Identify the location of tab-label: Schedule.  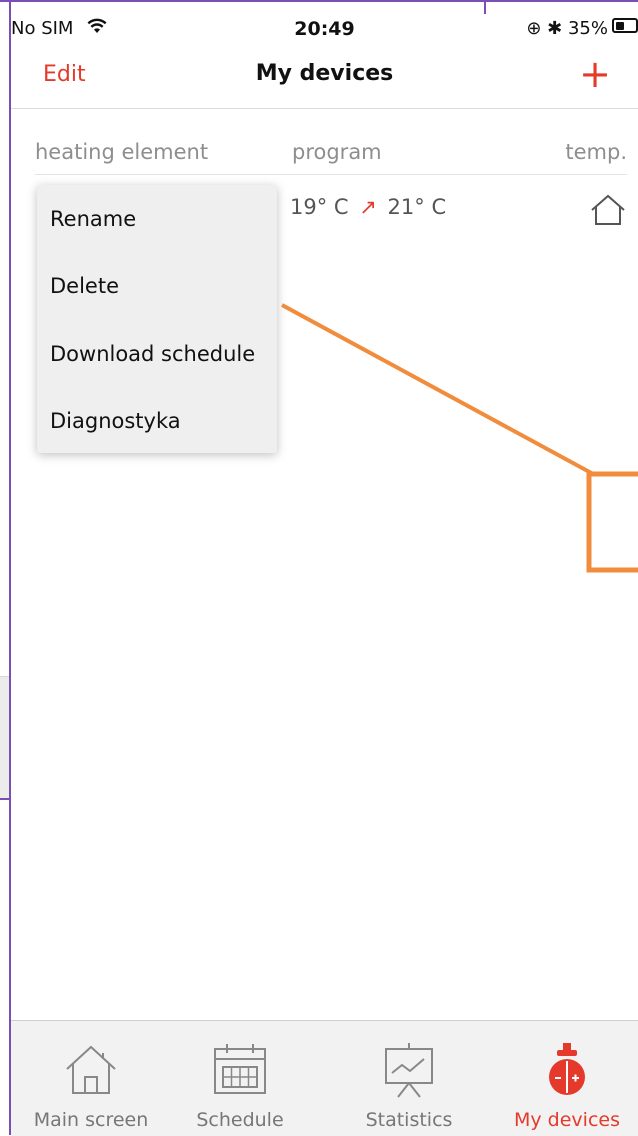
(240, 1120).